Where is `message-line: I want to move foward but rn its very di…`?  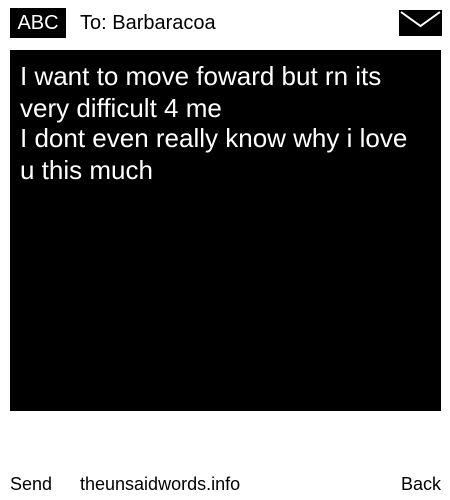 message-line: I want to move foward but rn its very di… is located at coordinates (201, 92).